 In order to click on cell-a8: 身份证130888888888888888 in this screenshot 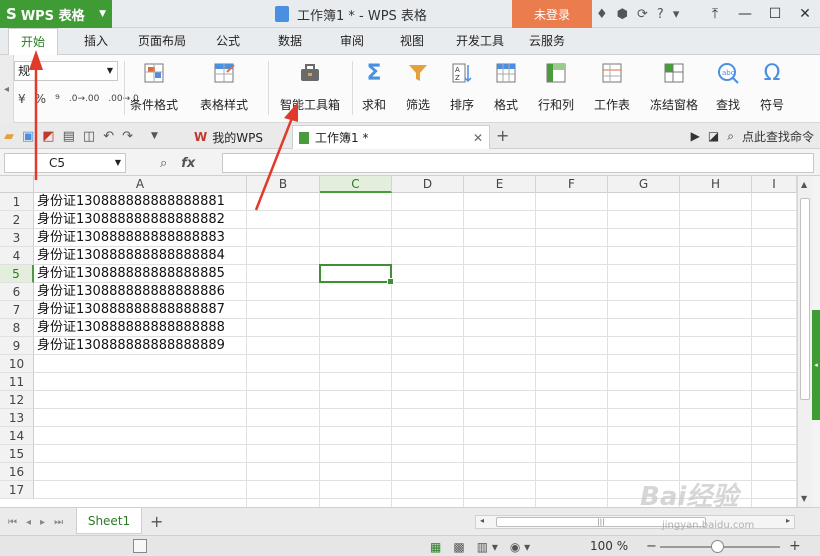, I will do `click(131, 328)`.